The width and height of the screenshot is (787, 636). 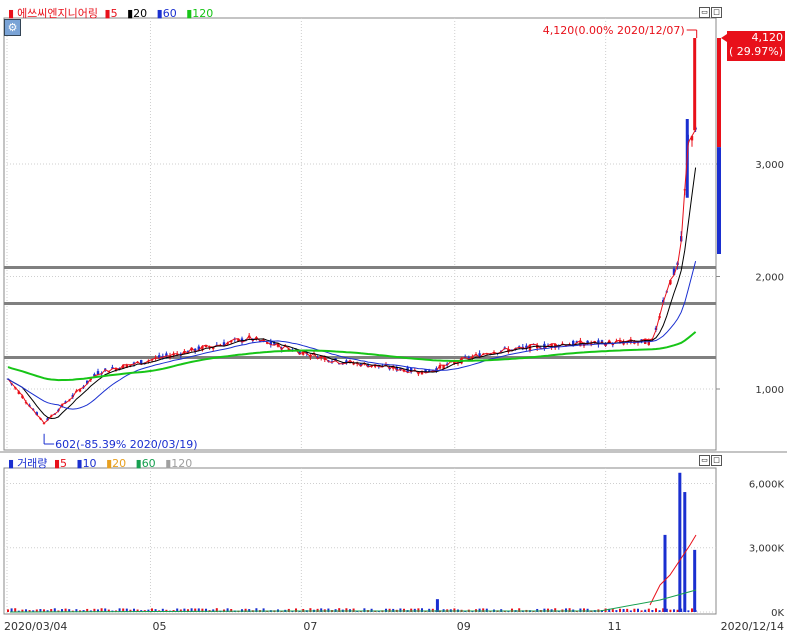 I want to click on x-tick-label: 11, so click(x=615, y=626).